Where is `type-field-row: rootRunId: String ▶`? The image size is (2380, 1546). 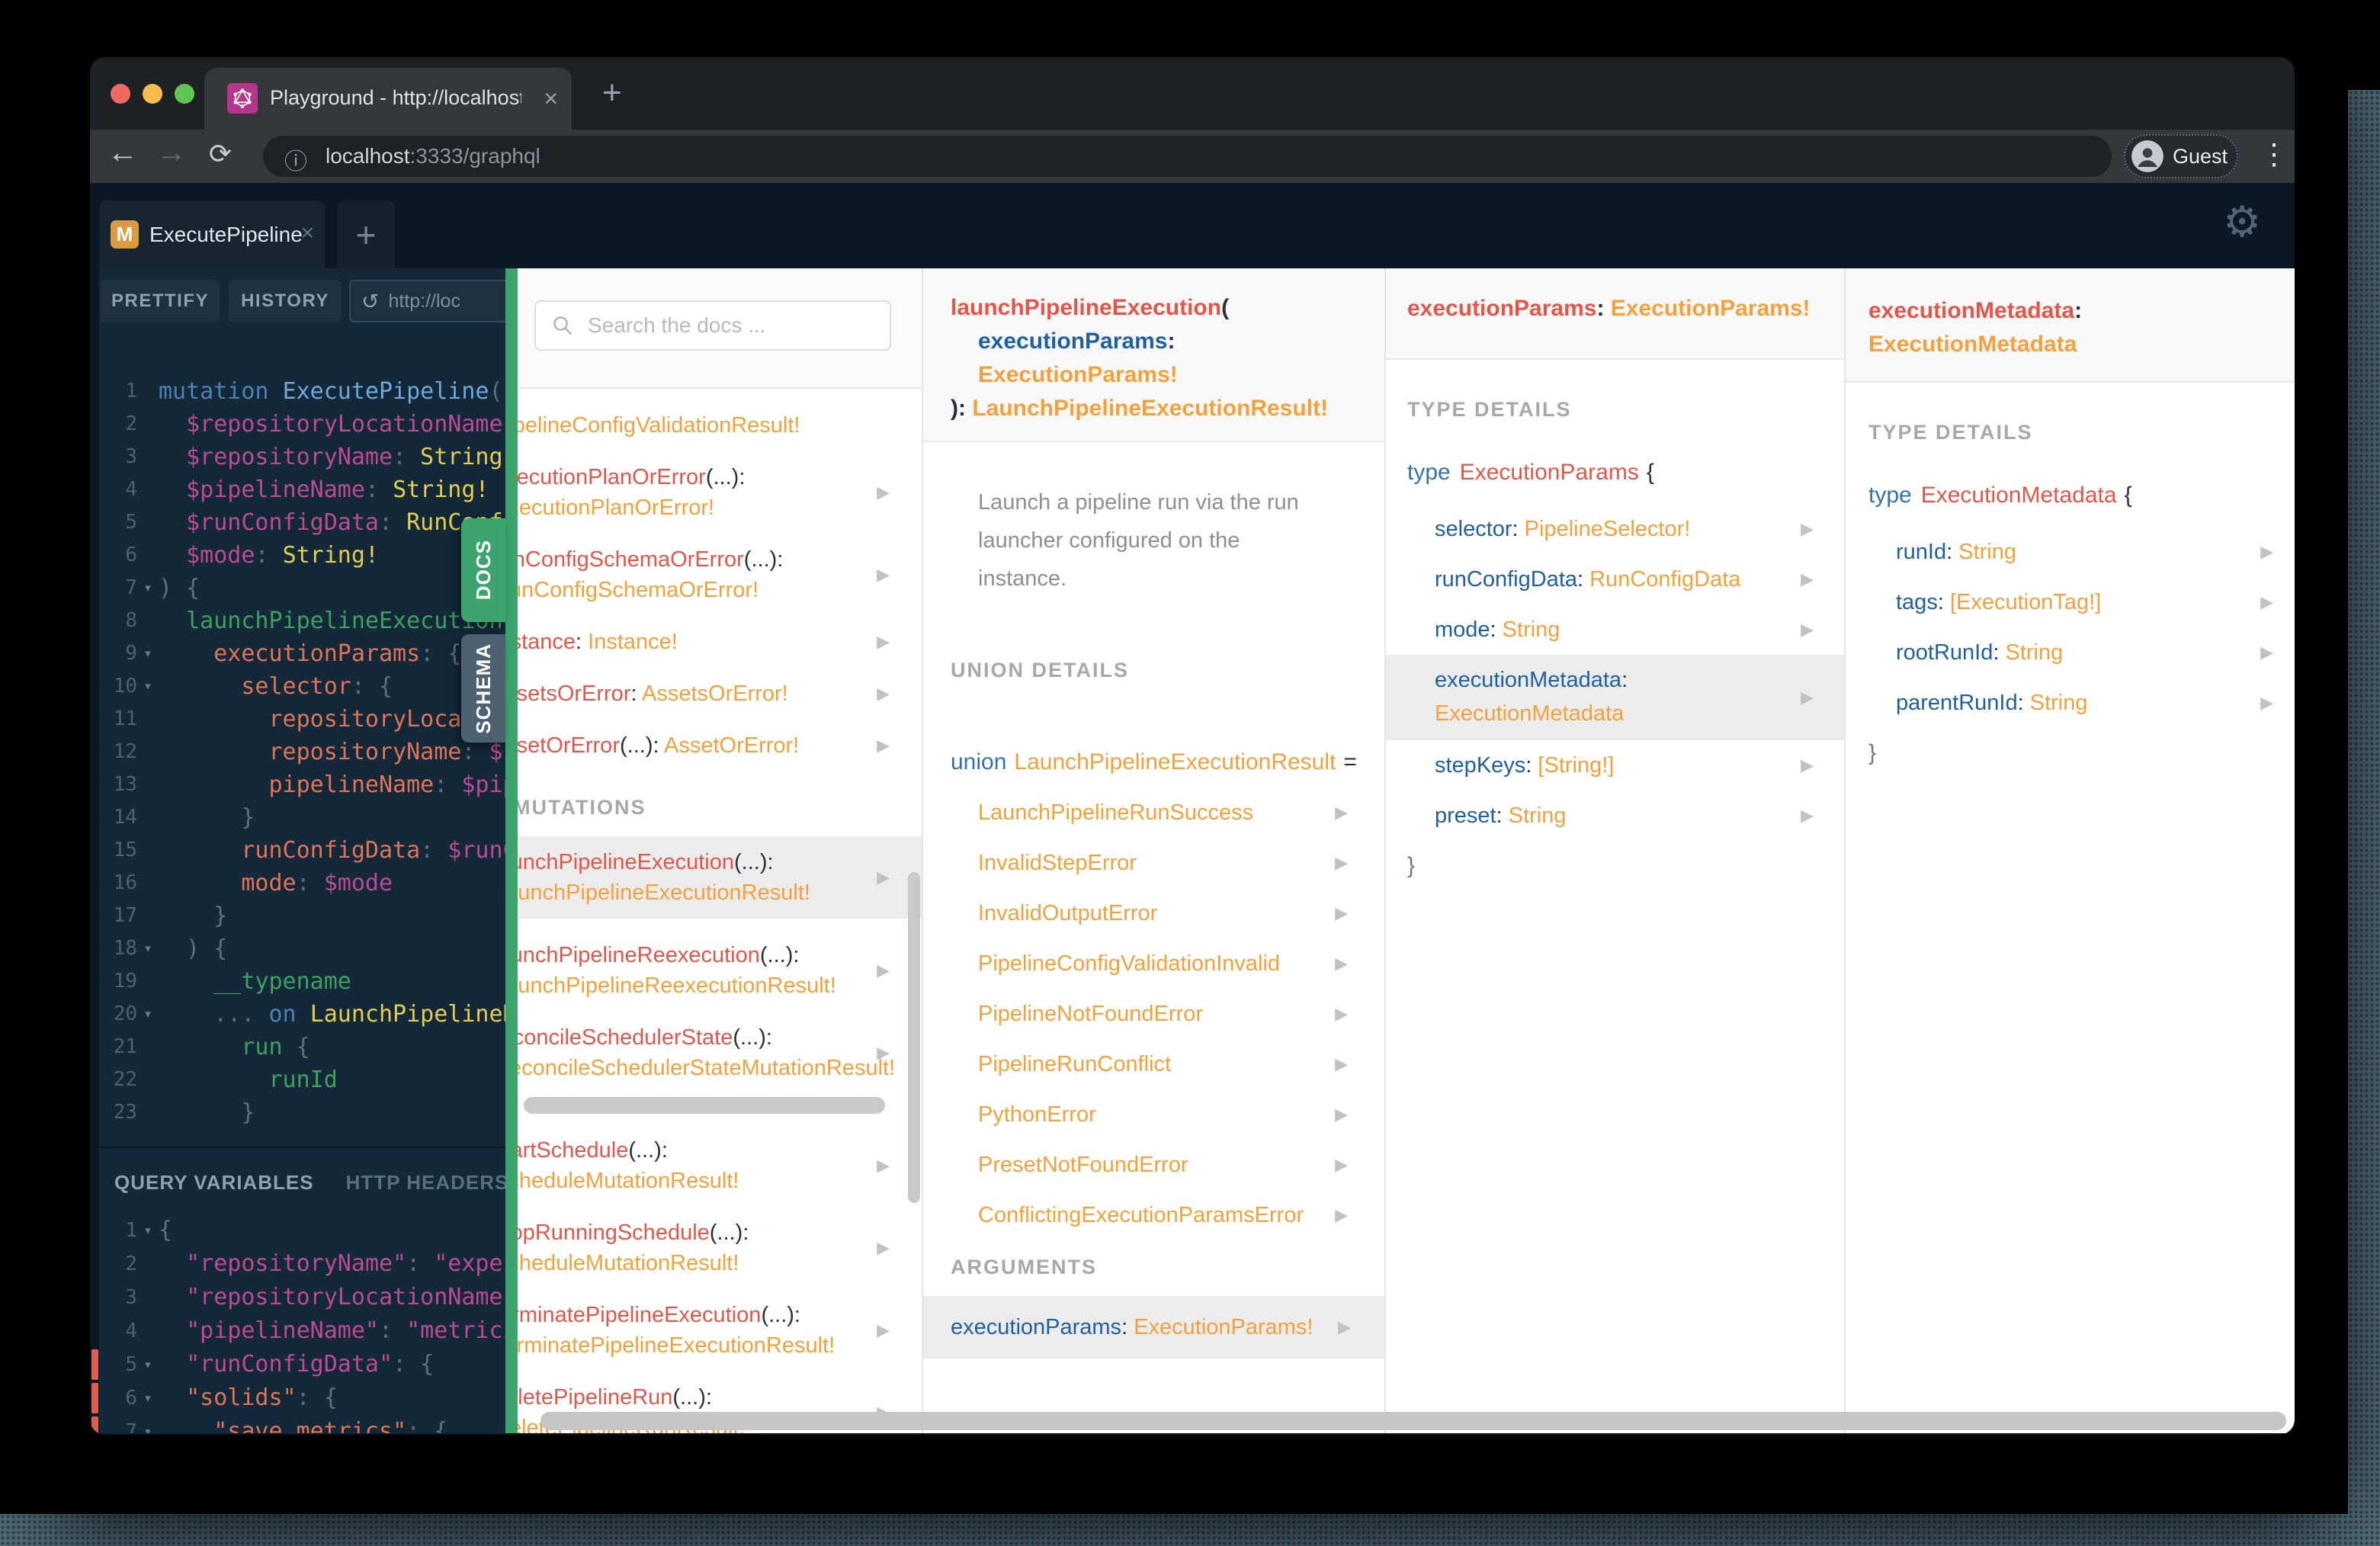
type-field-row: rootRunId: String ▶ is located at coordinates (2070, 652).